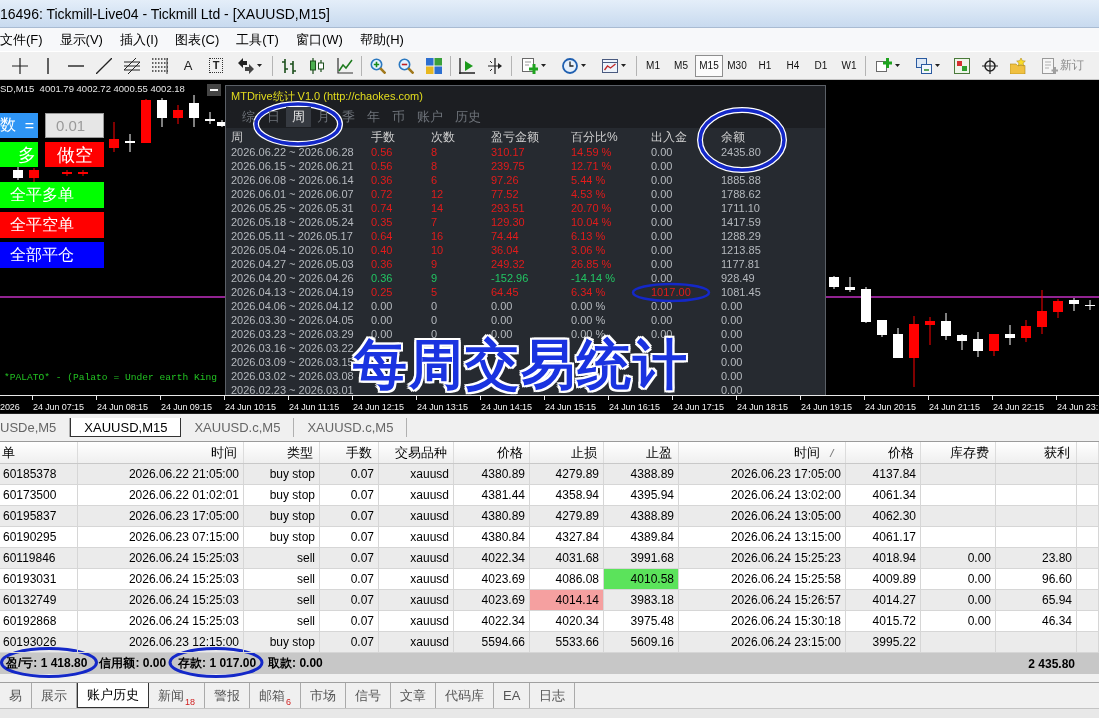 This screenshot has height=718, width=1099. I want to click on axis-label: 24 Jun 15:15, so click(570, 407).